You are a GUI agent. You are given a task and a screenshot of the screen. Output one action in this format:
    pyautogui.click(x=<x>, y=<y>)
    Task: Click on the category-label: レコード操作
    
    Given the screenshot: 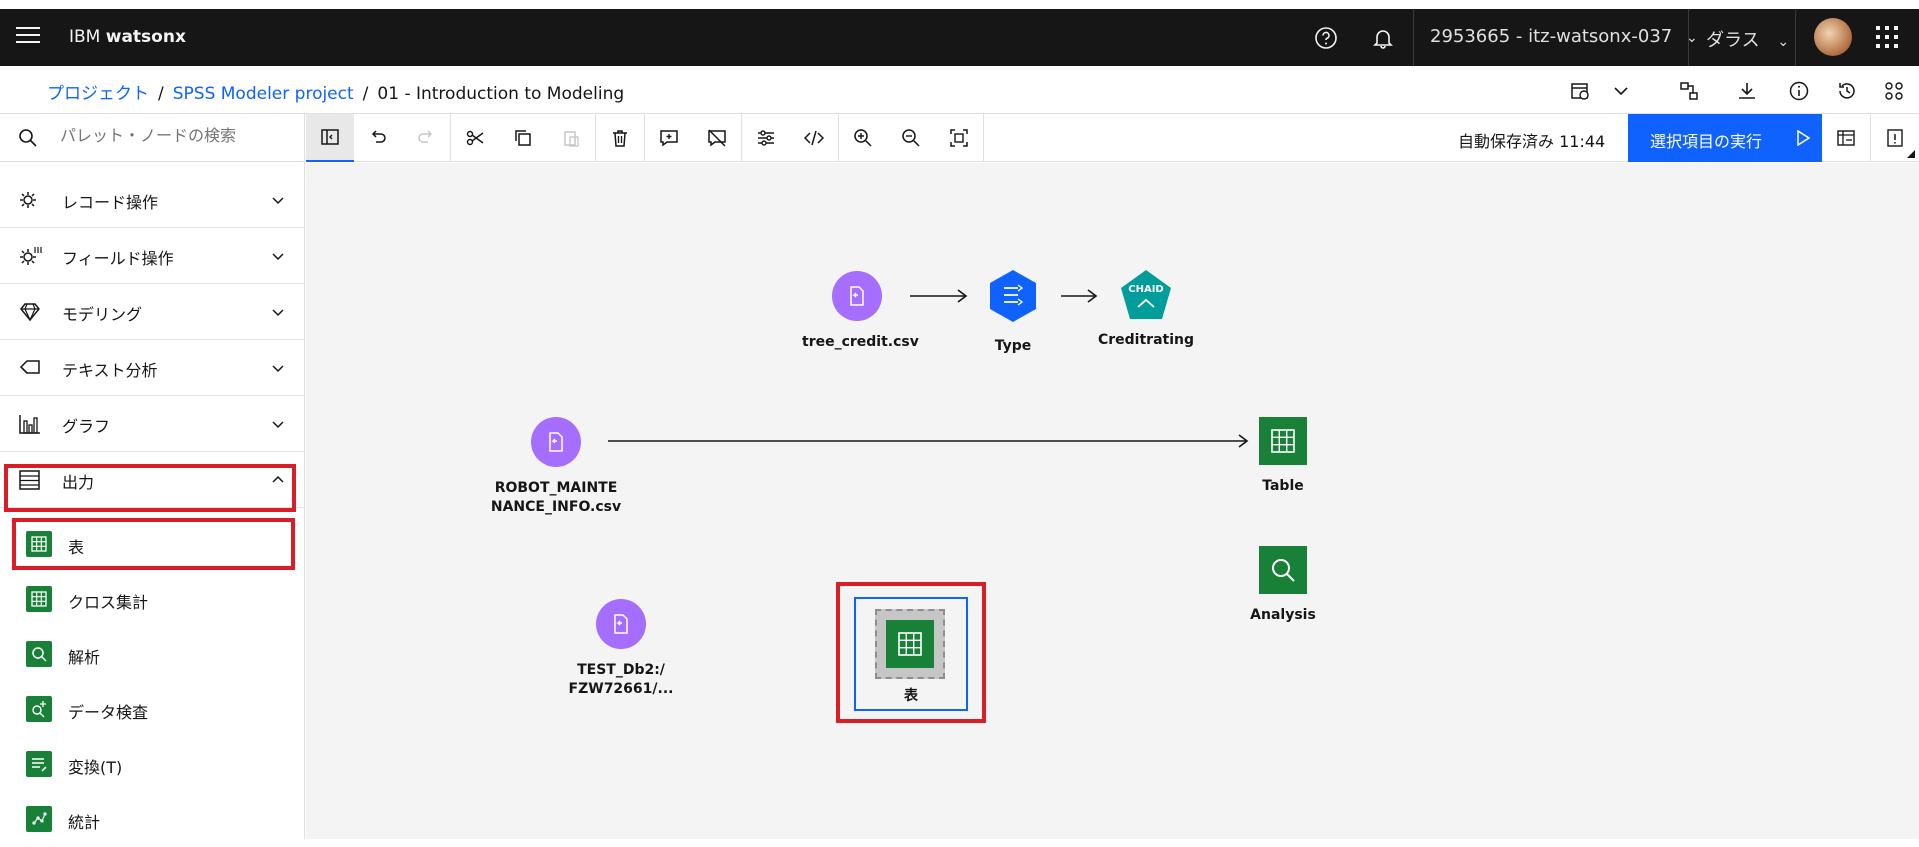 What is the action you would take?
    pyautogui.click(x=110, y=202)
    